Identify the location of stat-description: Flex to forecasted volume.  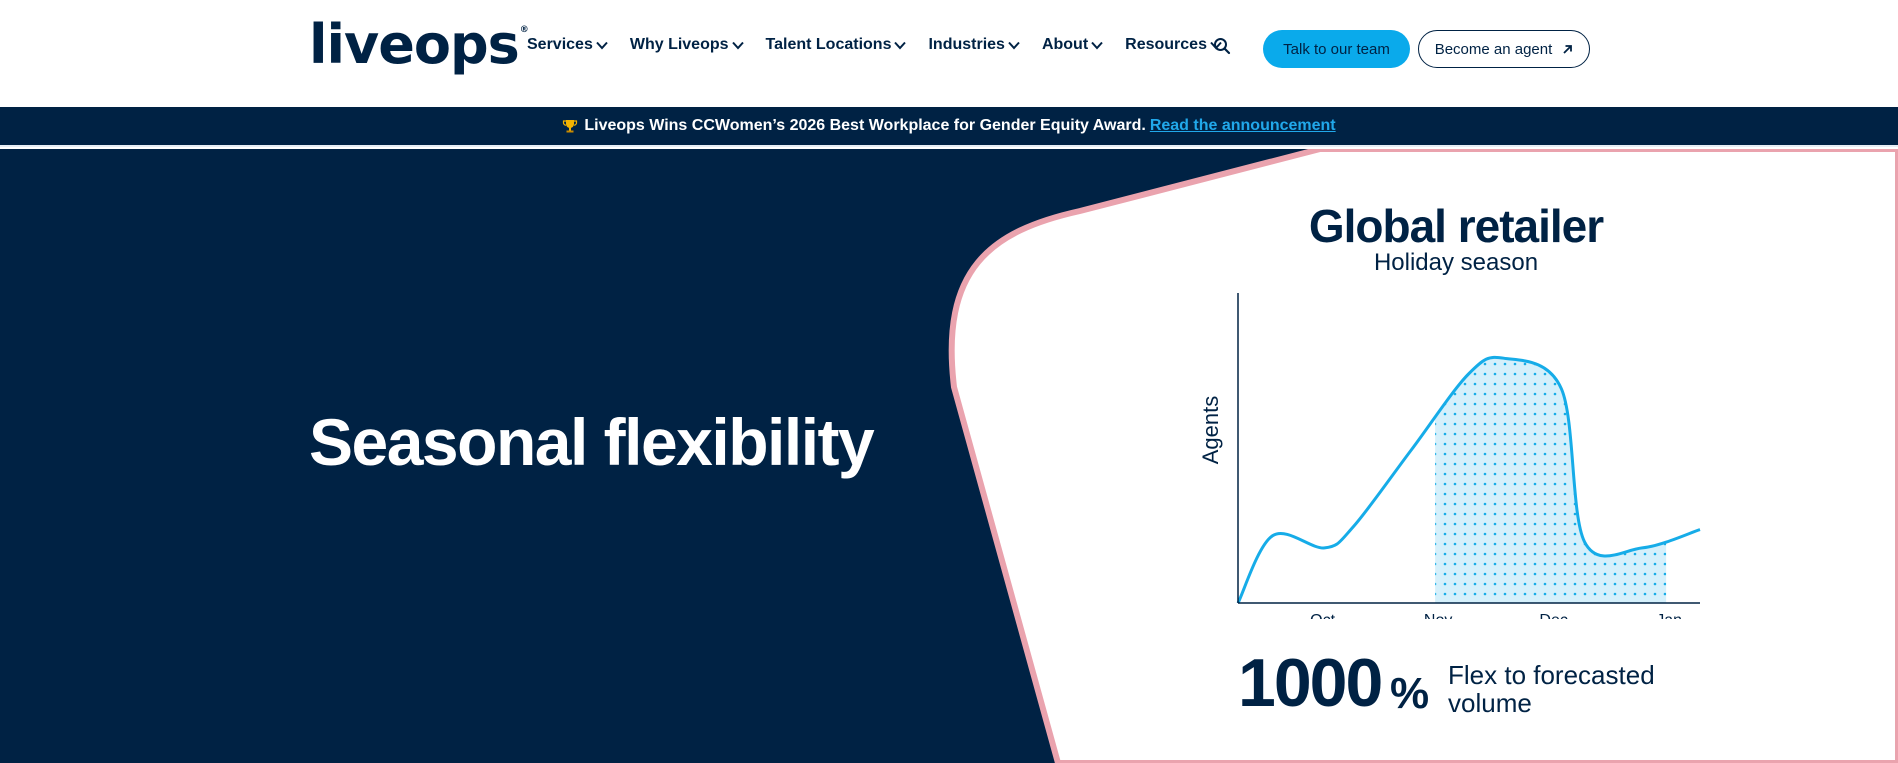
(1551, 689).